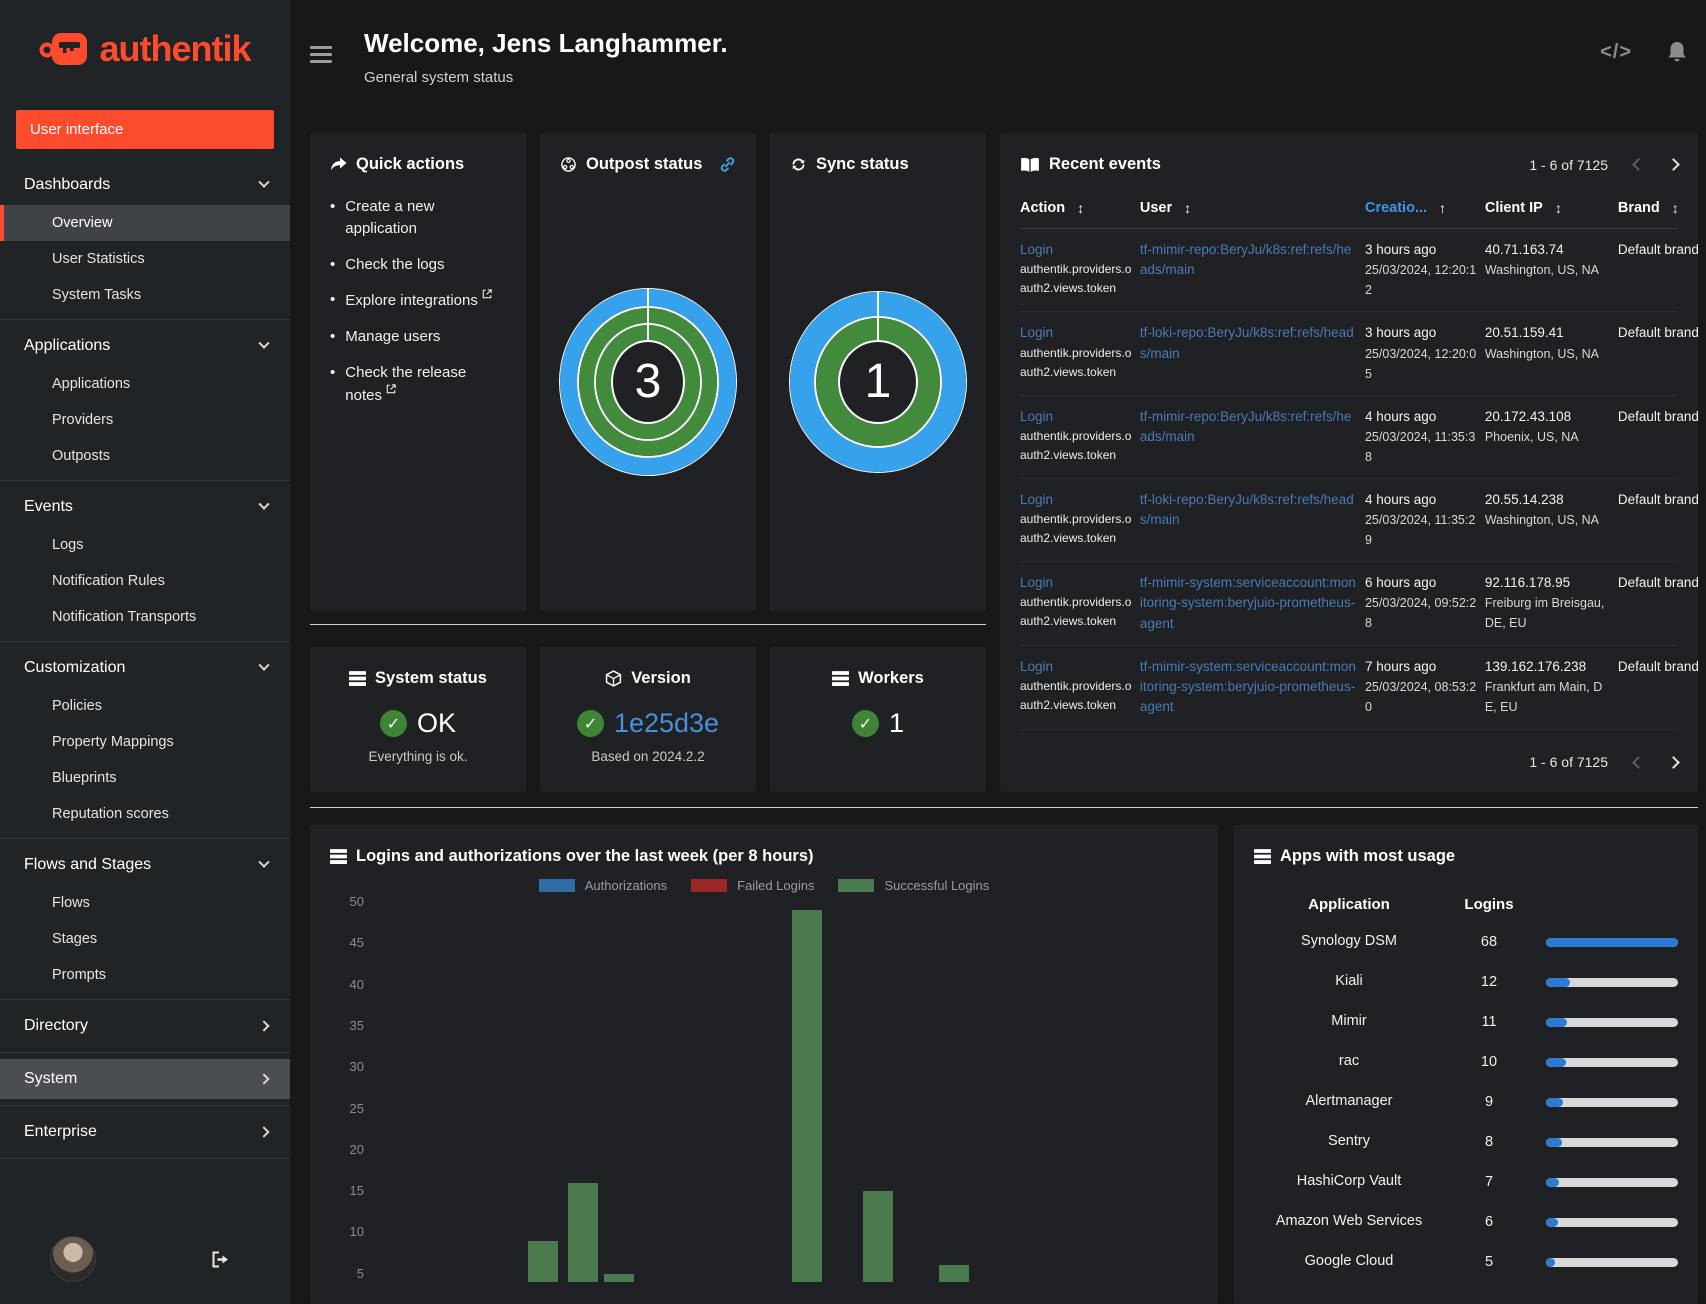  What do you see at coordinates (220, 1259) in the screenshot?
I see `logout-icon` at bounding box center [220, 1259].